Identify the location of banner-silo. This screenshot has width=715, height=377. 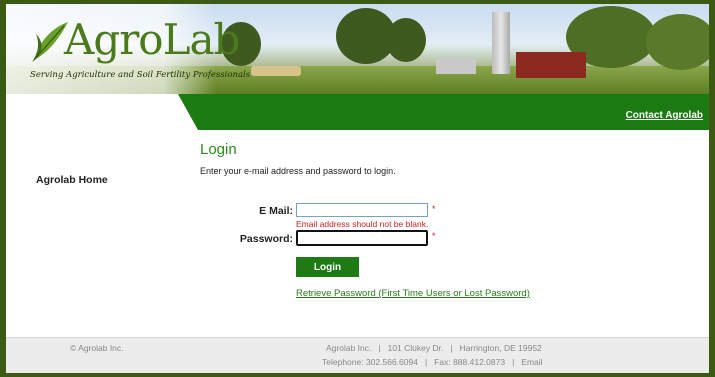
(501, 43).